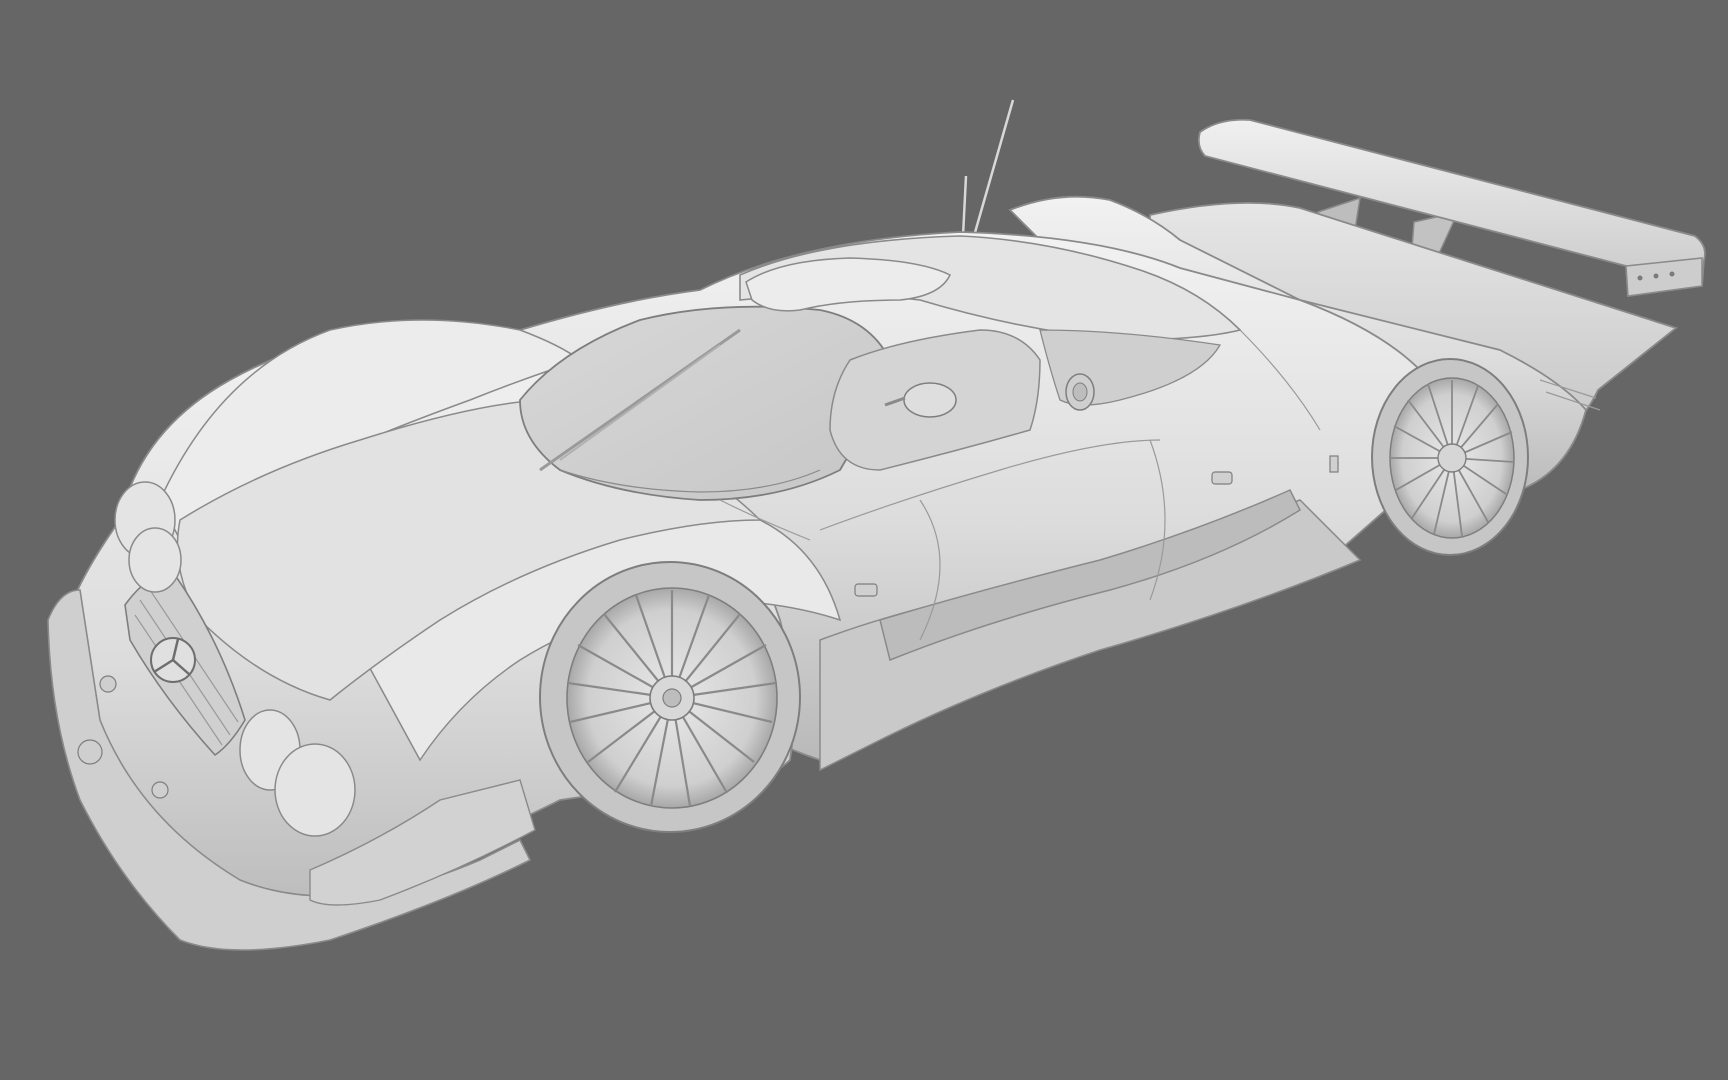 This screenshot has width=1728, height=1080. I want to click on three-pointed-star-icon, so click(173, 660).